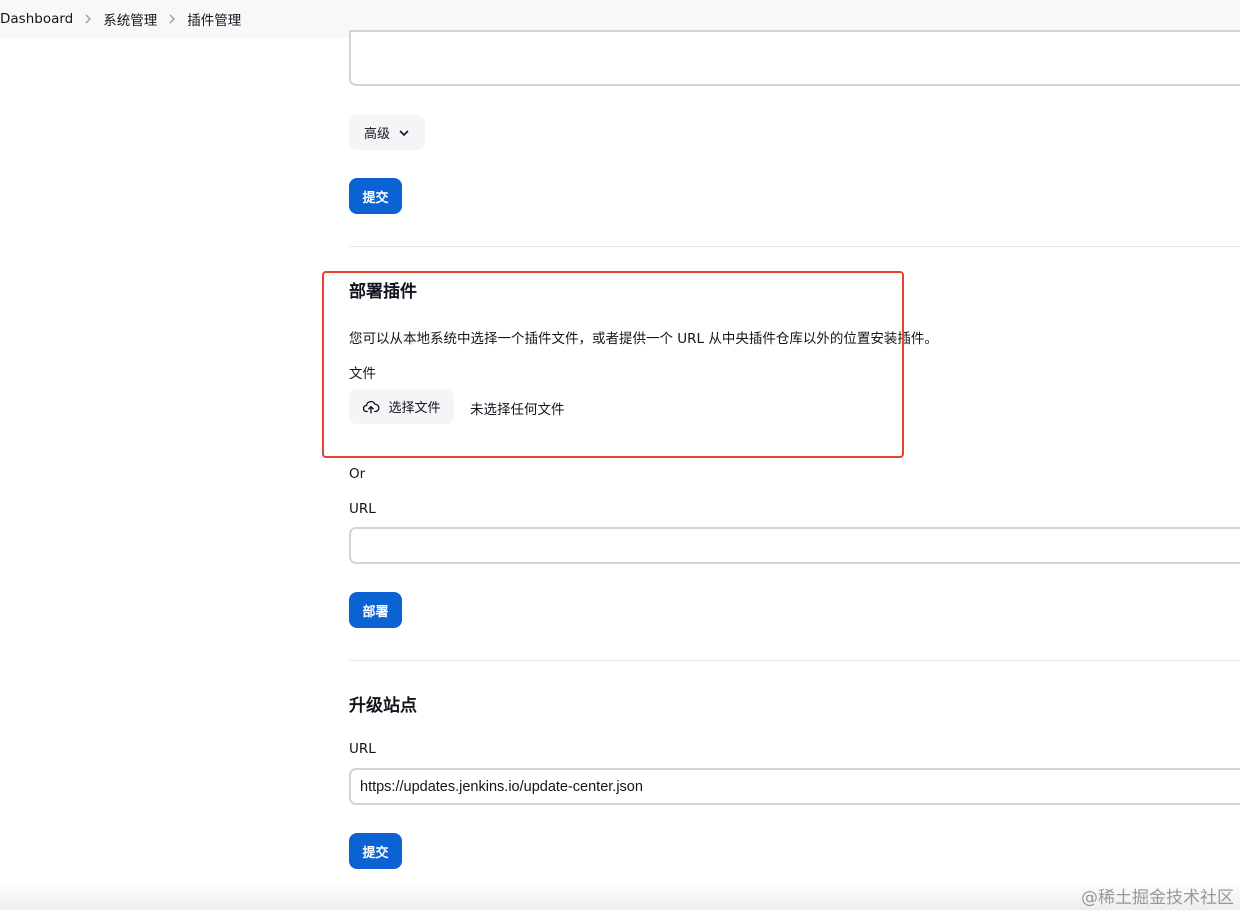 The width and height of the screenshot is (1240, 910). What do you see at coordinates (357, 474) in the screenshot?
I see `or-label: Or` at bounding box center [357, 474].